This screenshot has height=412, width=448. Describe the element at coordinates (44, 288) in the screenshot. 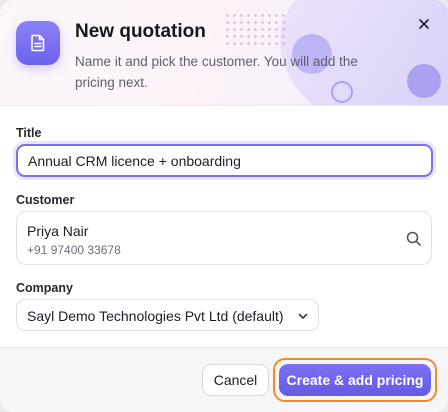

I see `company-field-label: Company` at that location.